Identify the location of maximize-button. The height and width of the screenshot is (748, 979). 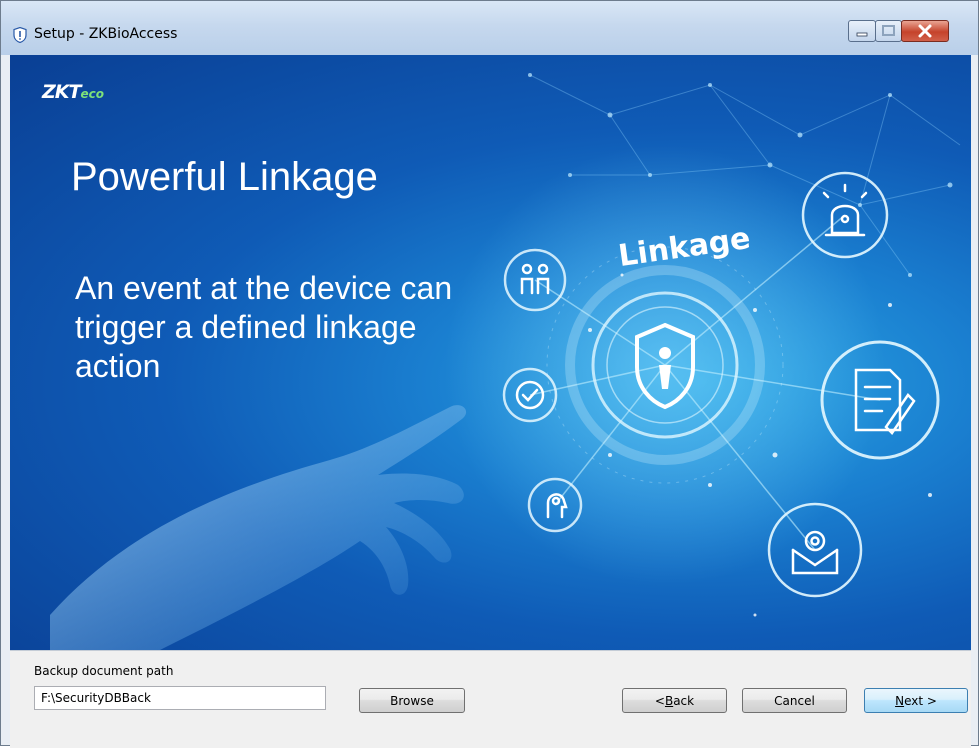
(888, 31).